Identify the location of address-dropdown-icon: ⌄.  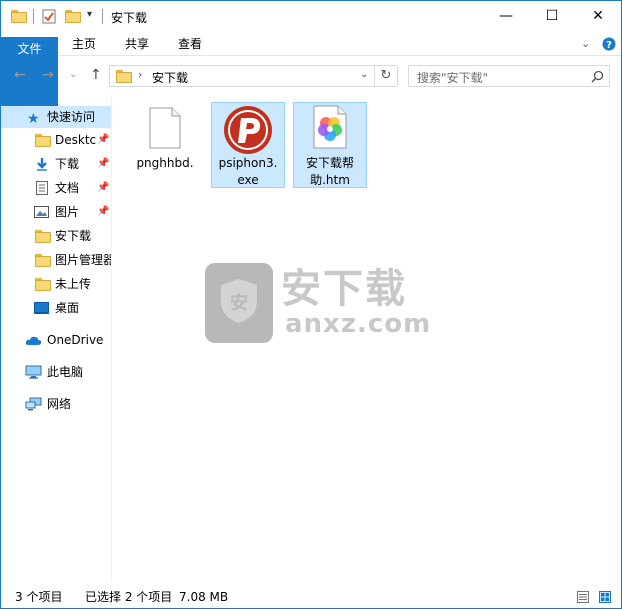
(364, 74).